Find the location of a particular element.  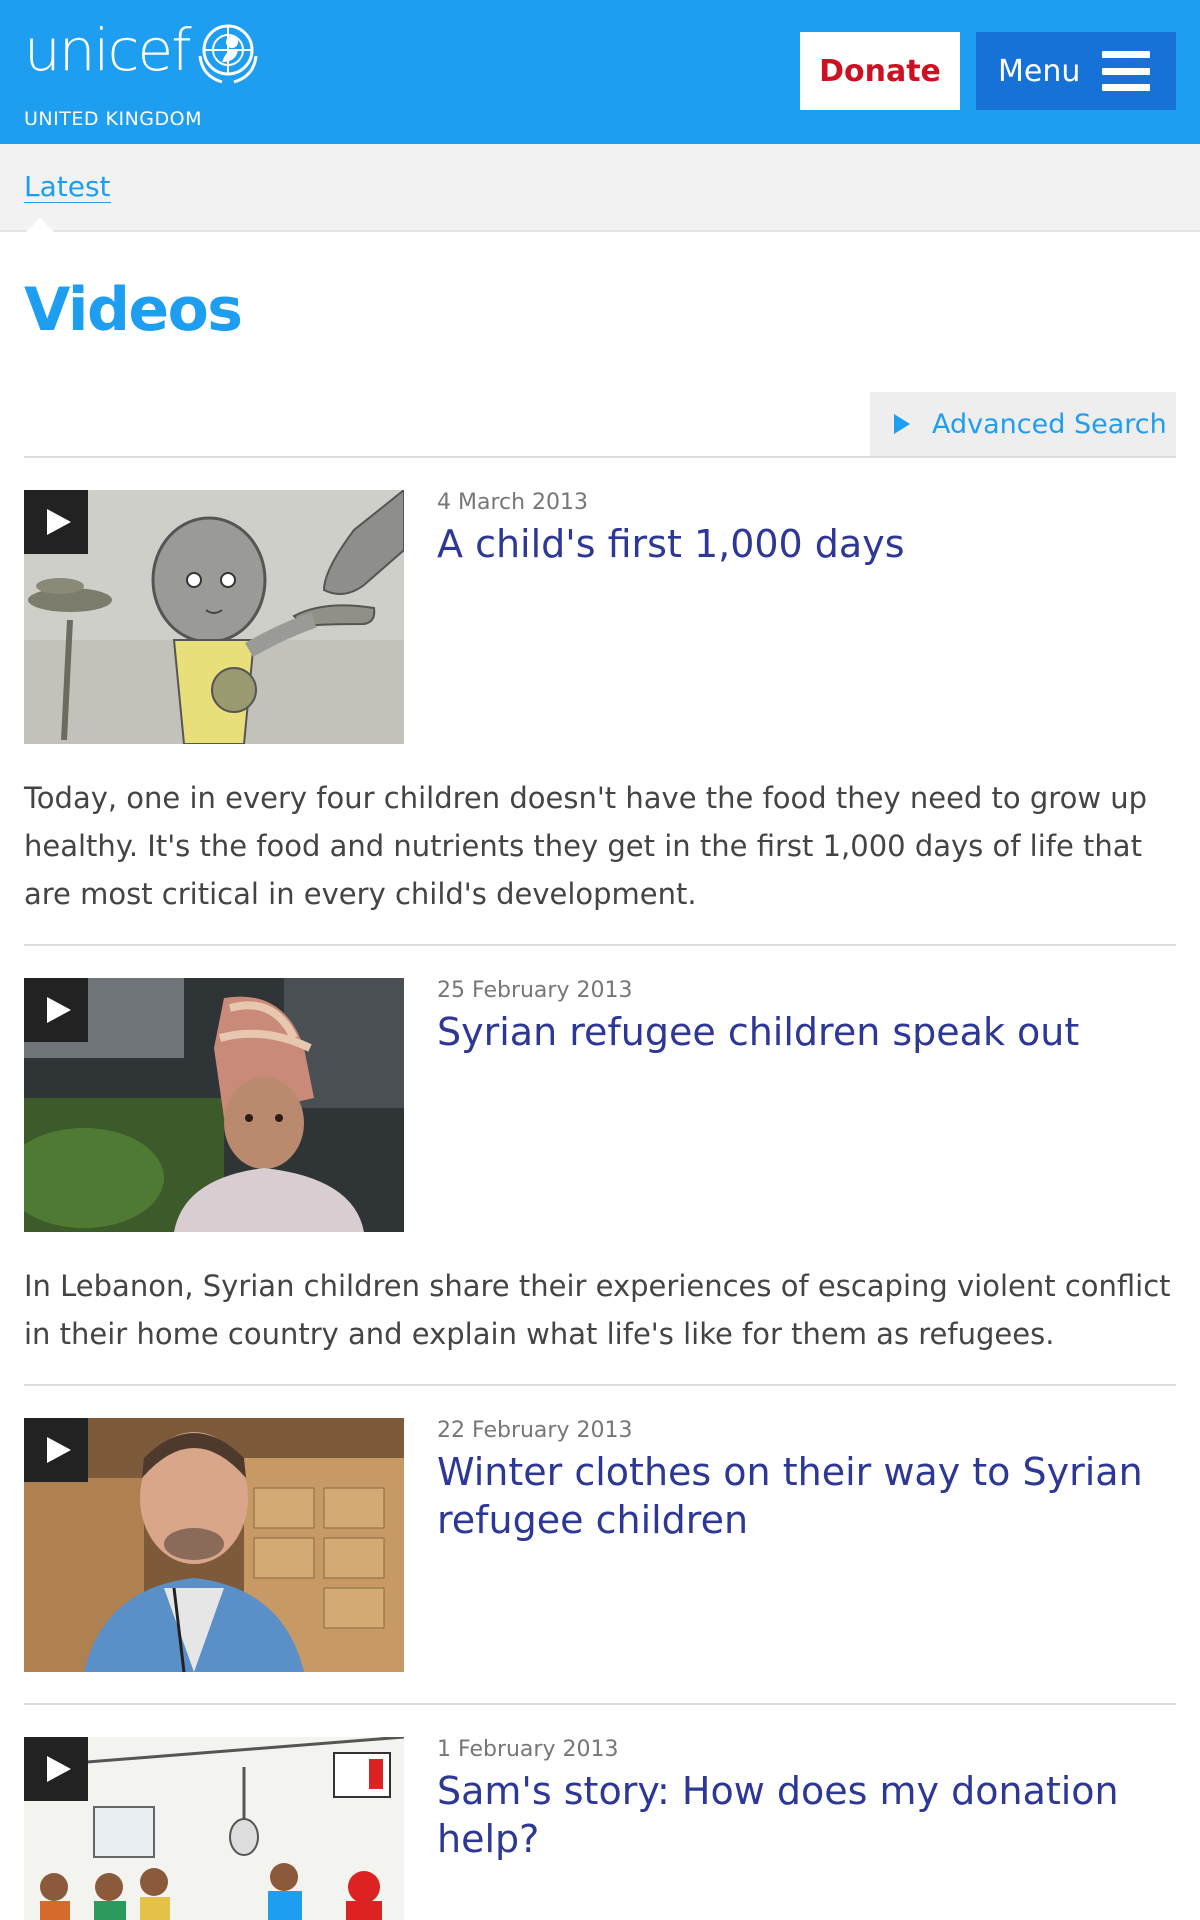

video-date: 25 February 2013 is located at coordinates (535, 990).